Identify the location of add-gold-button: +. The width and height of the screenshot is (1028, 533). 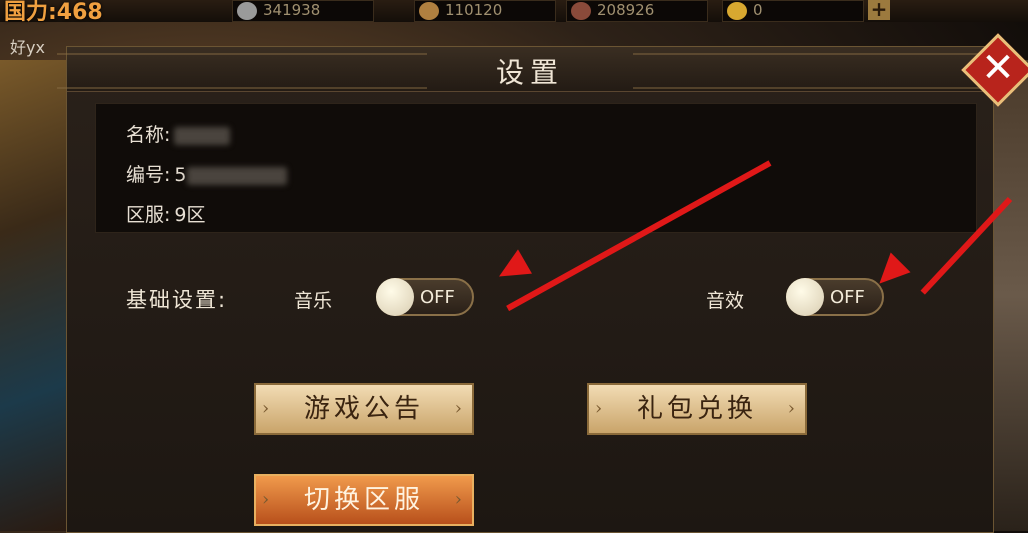
(879, 10).